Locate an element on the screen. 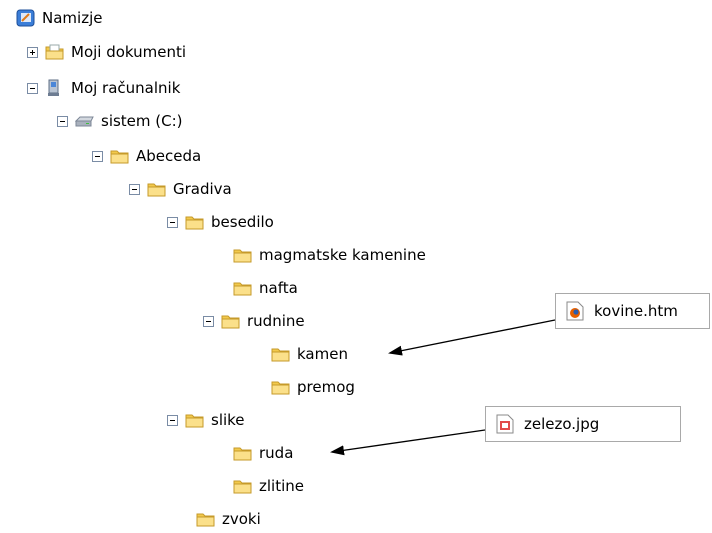 This screenshot has height=533, width=712. arrow-to-ruda is located at coordinates (408, 442).